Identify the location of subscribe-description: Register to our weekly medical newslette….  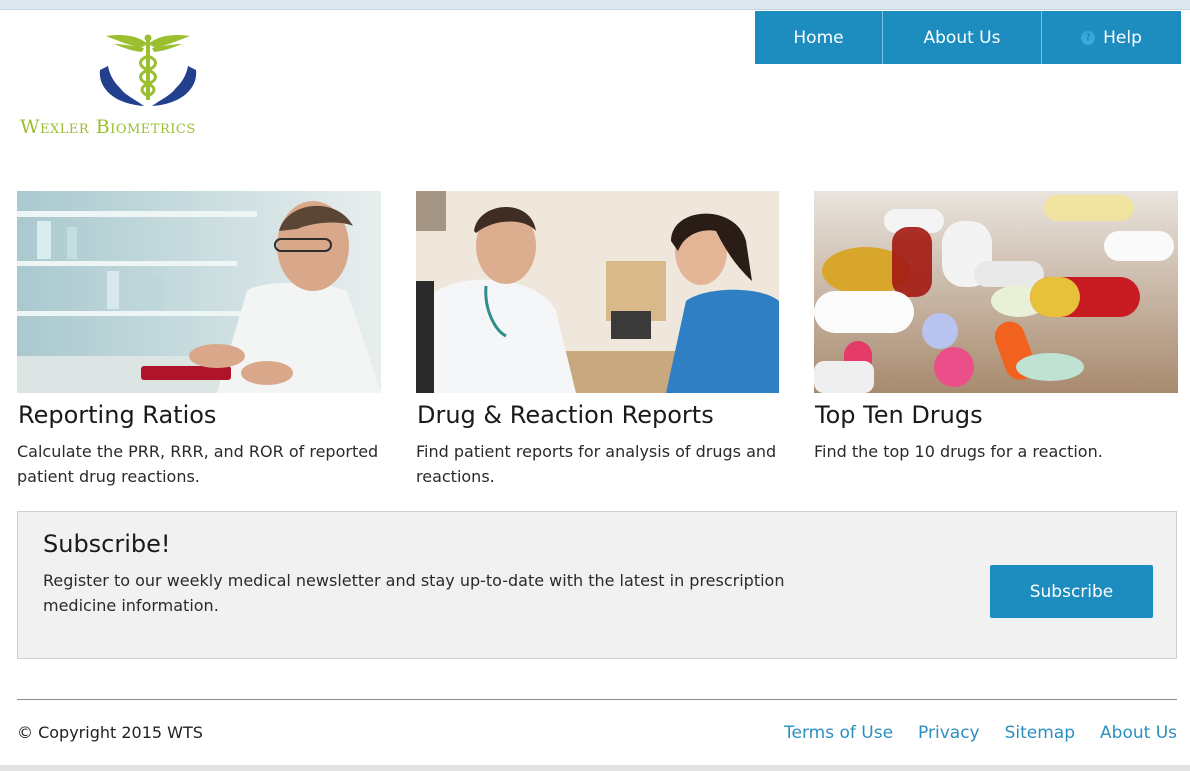
(414, 593).